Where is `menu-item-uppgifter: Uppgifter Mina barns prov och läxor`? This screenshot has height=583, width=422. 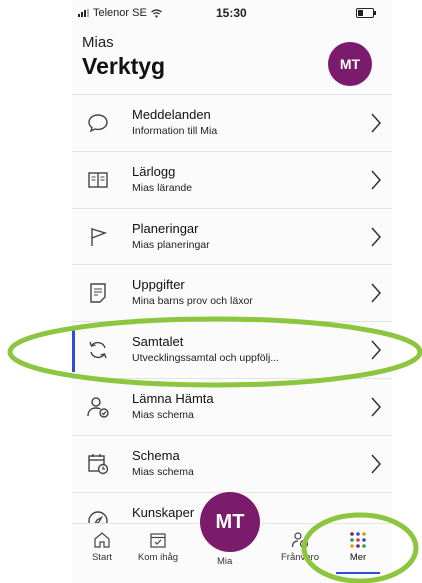 menu-item-uppgifter: Uppgifter Mina barns prov och läxor is located at coordinates (232, 292).